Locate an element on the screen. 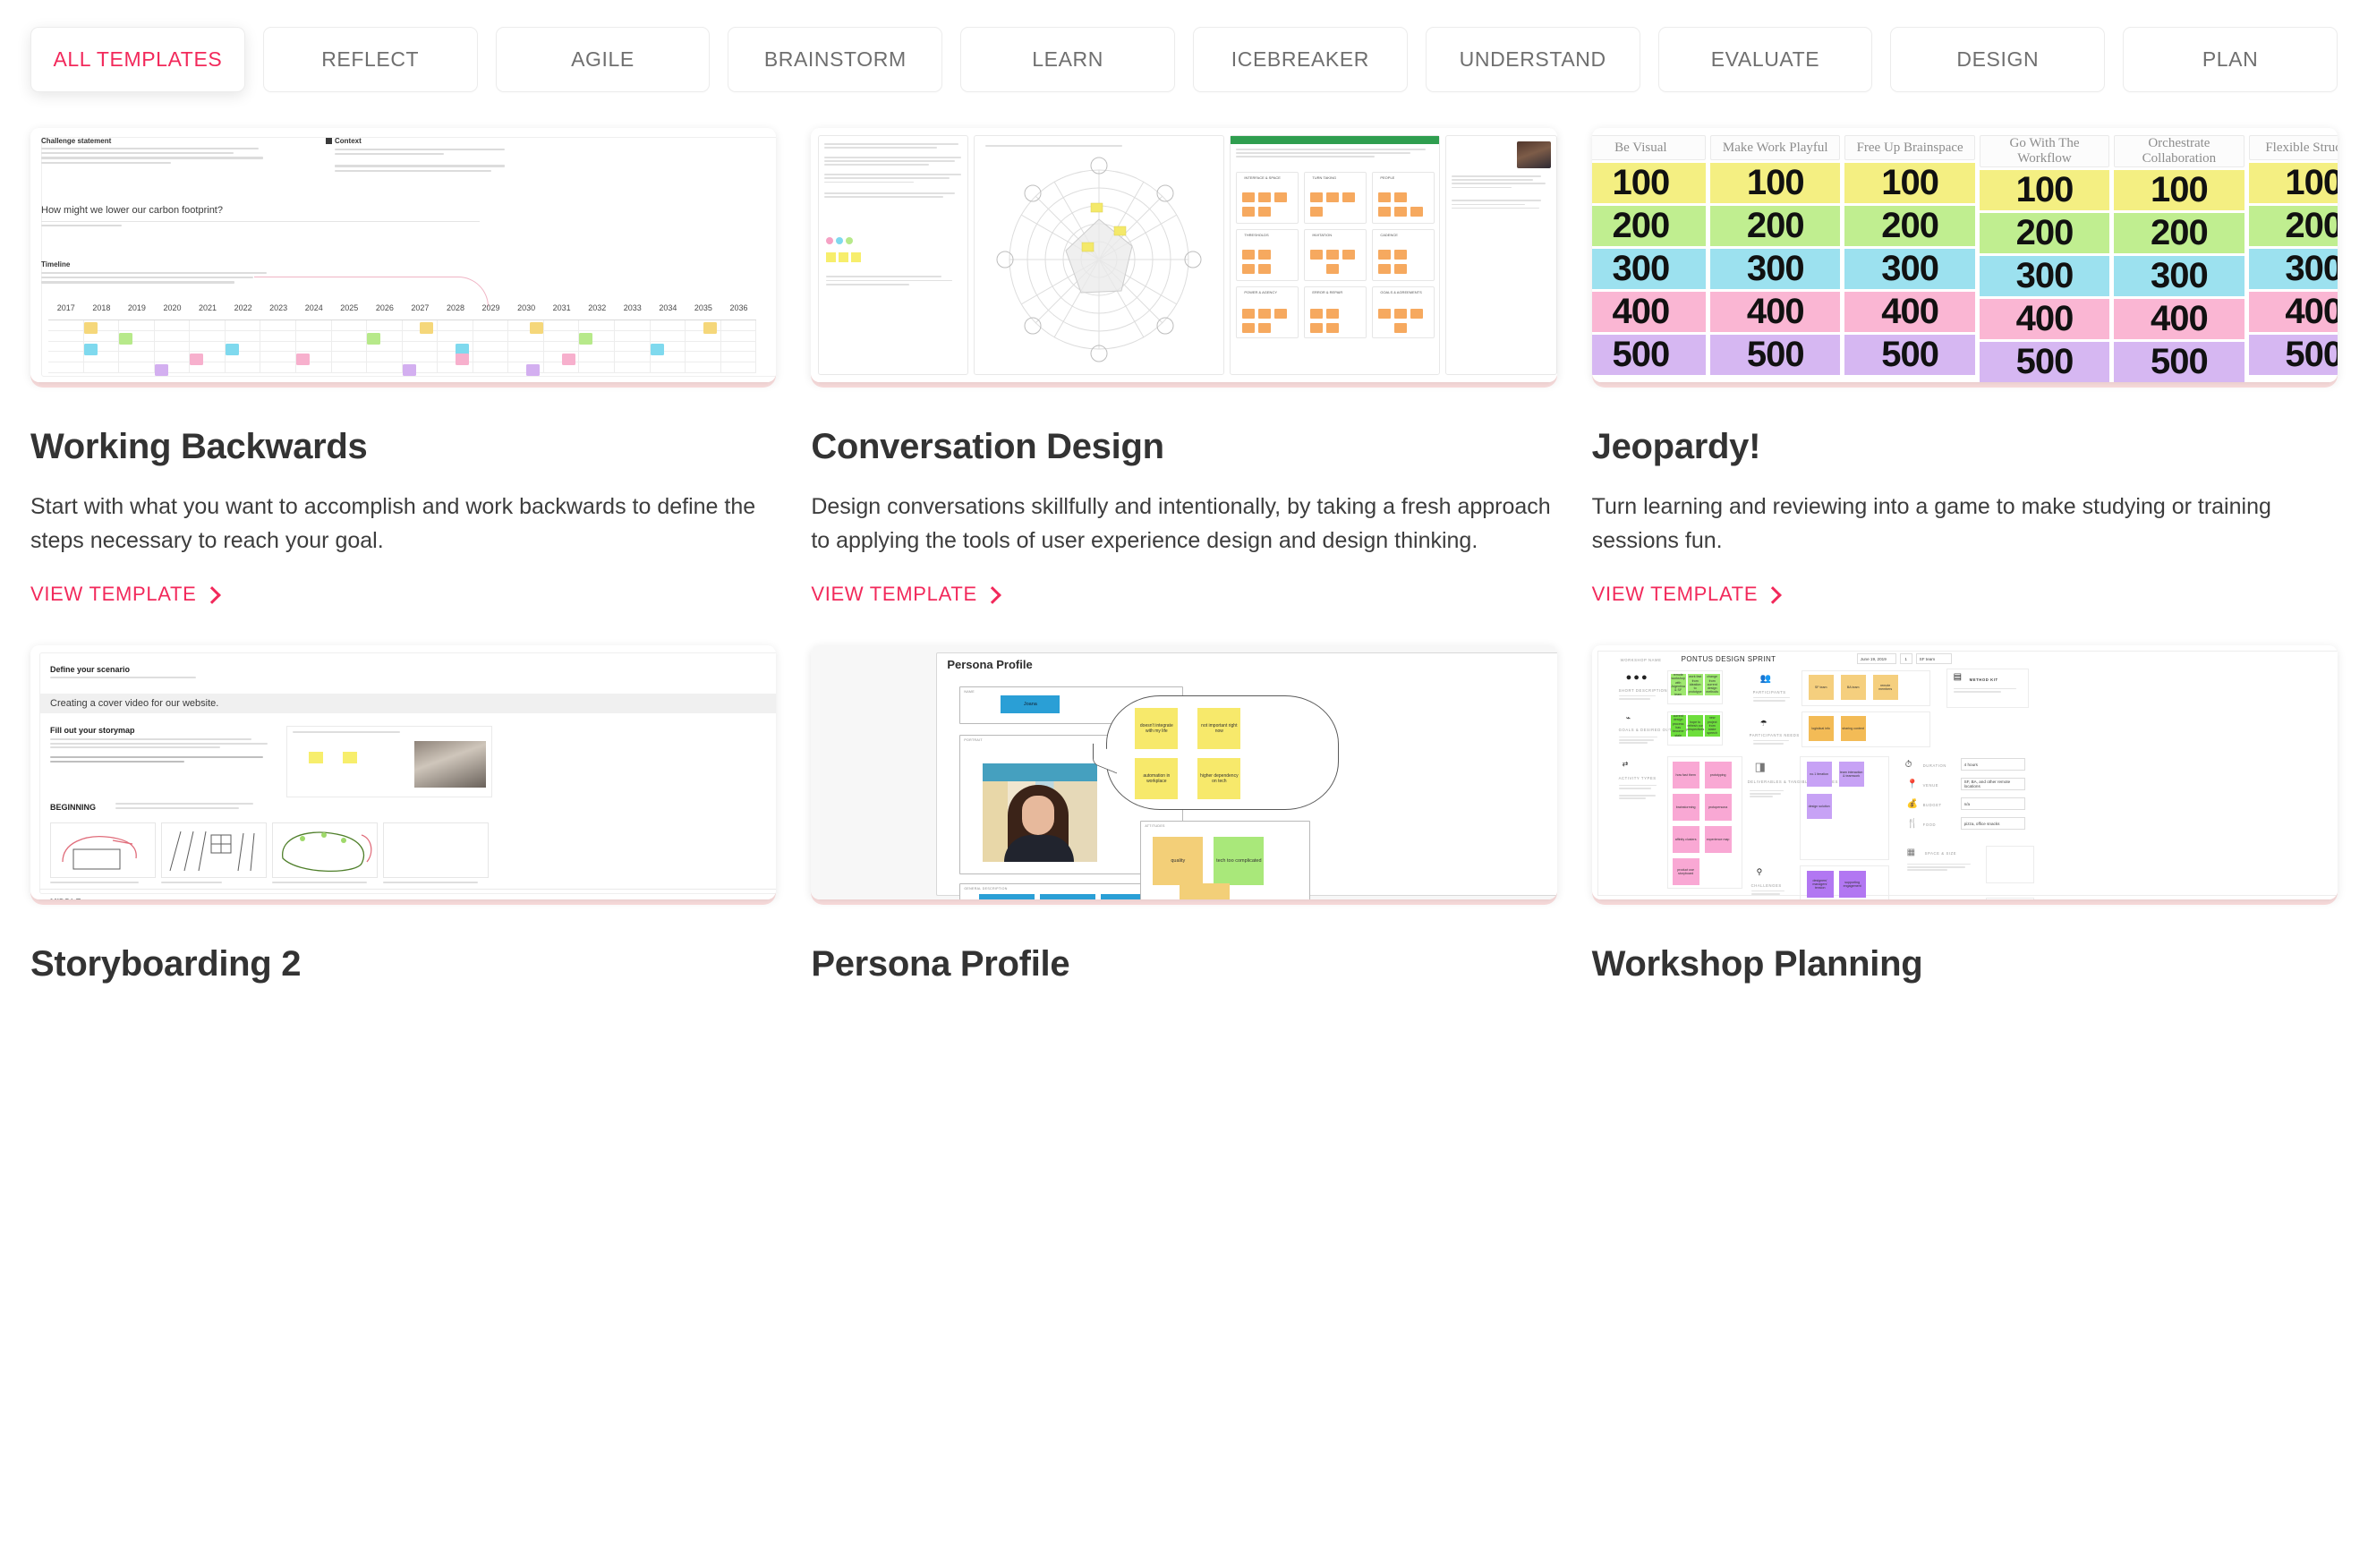  space-size-label: SPACE & SIZE is located at coordinates (1941, 853).